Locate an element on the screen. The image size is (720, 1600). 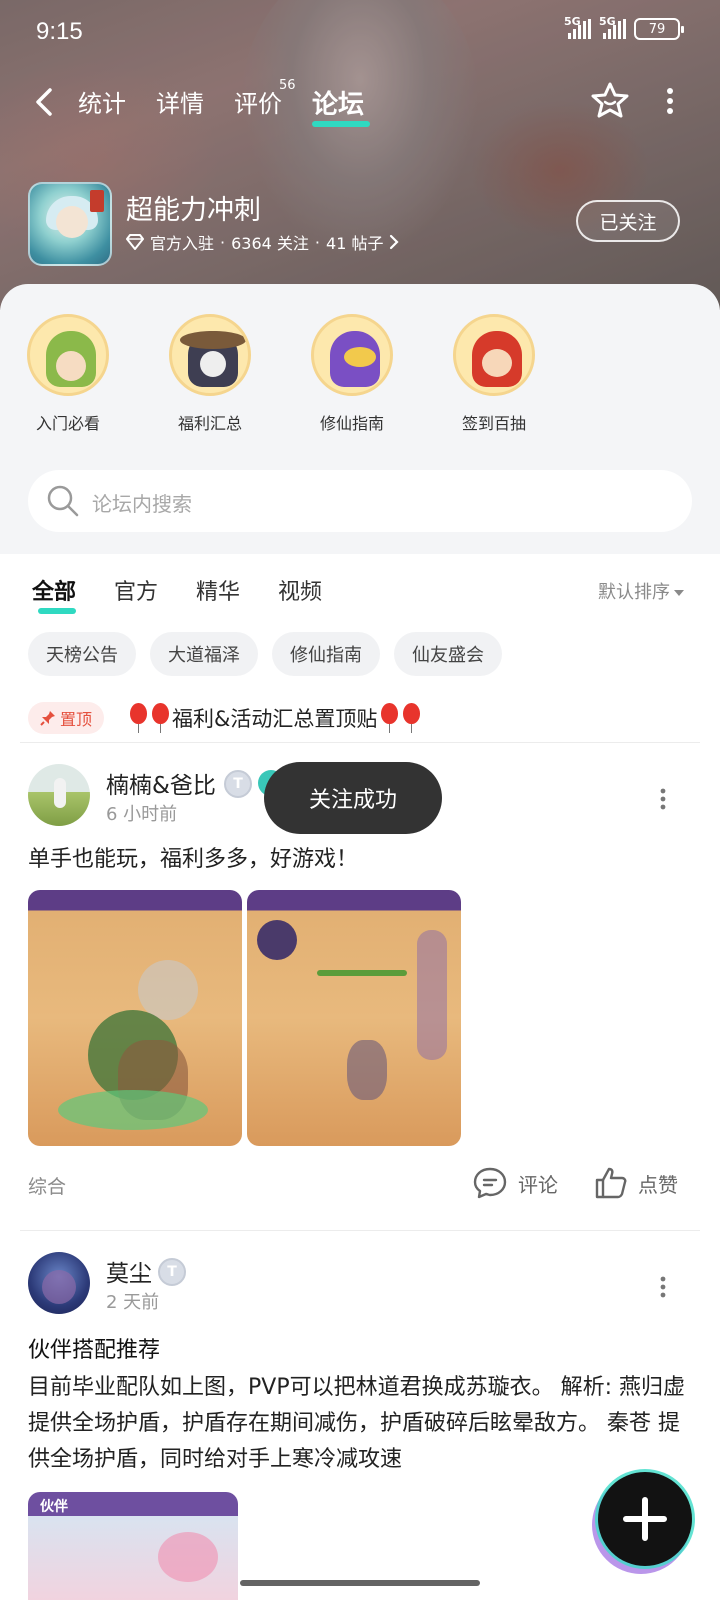
pinned-title-text: 福利&活动汇总置顶贴 is located at coordinates (275, 719).